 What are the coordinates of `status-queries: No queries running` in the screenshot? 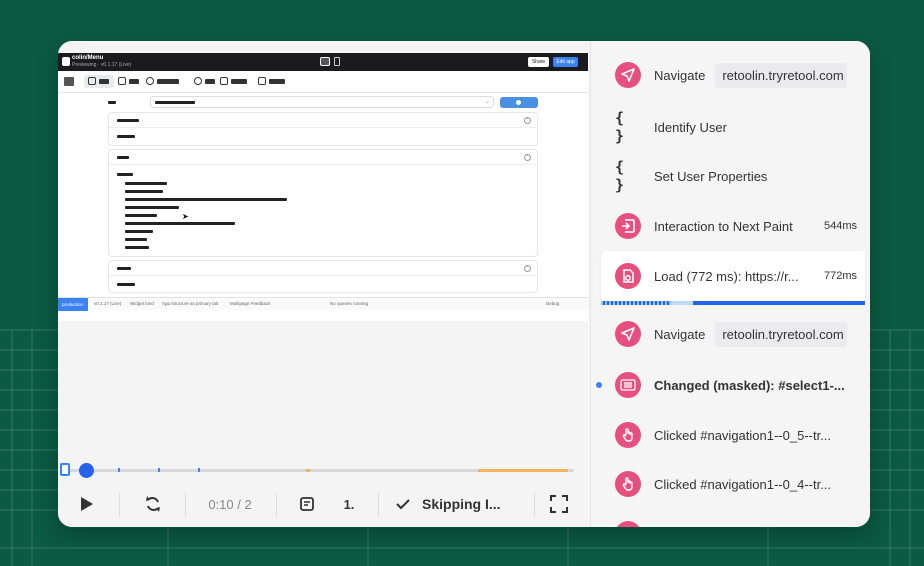 It's located at (349, 303).